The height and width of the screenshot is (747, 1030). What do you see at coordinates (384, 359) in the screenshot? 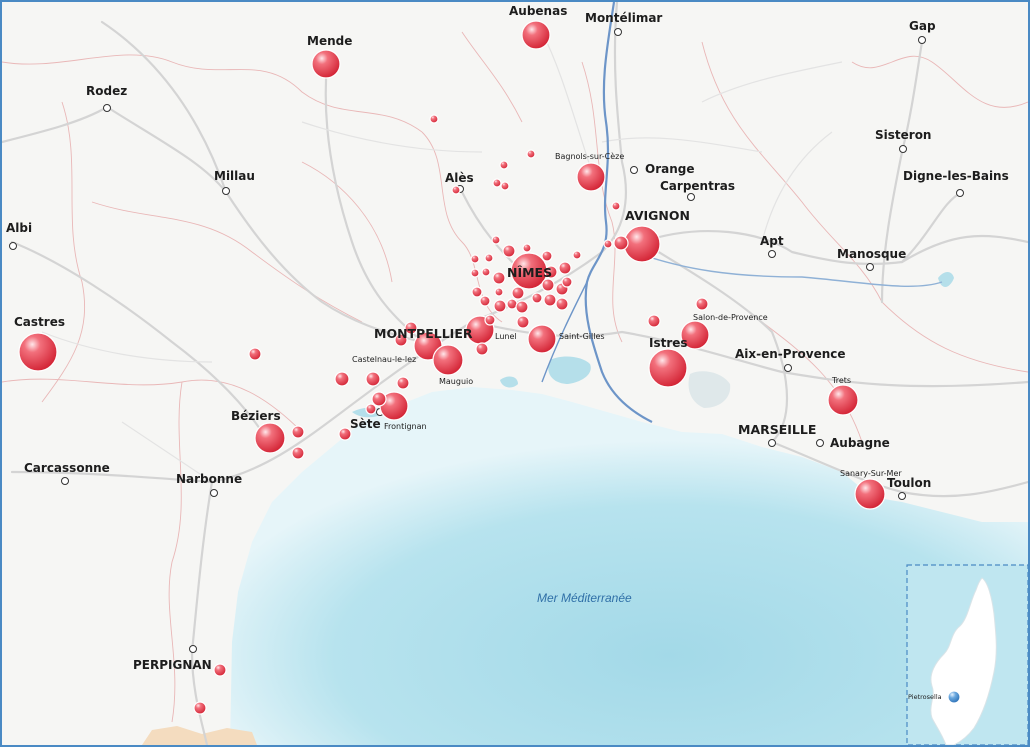
I see `label-castelnau: Castelnau-le-lez` at bounding box center [384, 359].